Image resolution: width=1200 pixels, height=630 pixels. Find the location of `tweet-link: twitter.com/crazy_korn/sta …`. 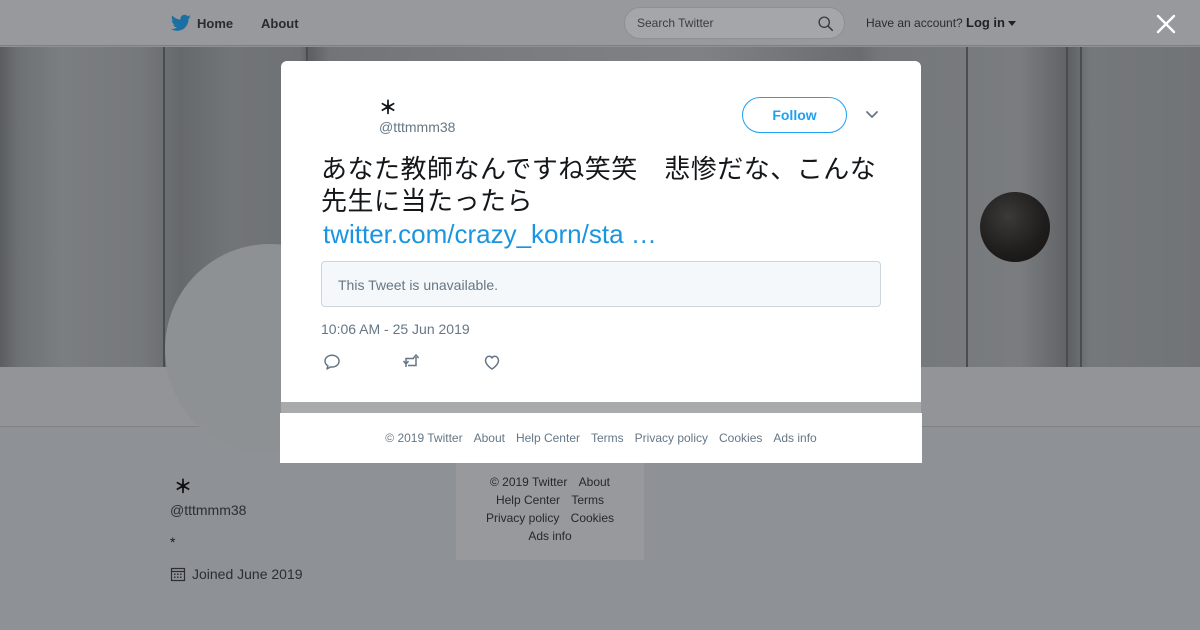

tweet-link: twitter.com/crazy_korn/sta … is located at coordinates (490, 234).